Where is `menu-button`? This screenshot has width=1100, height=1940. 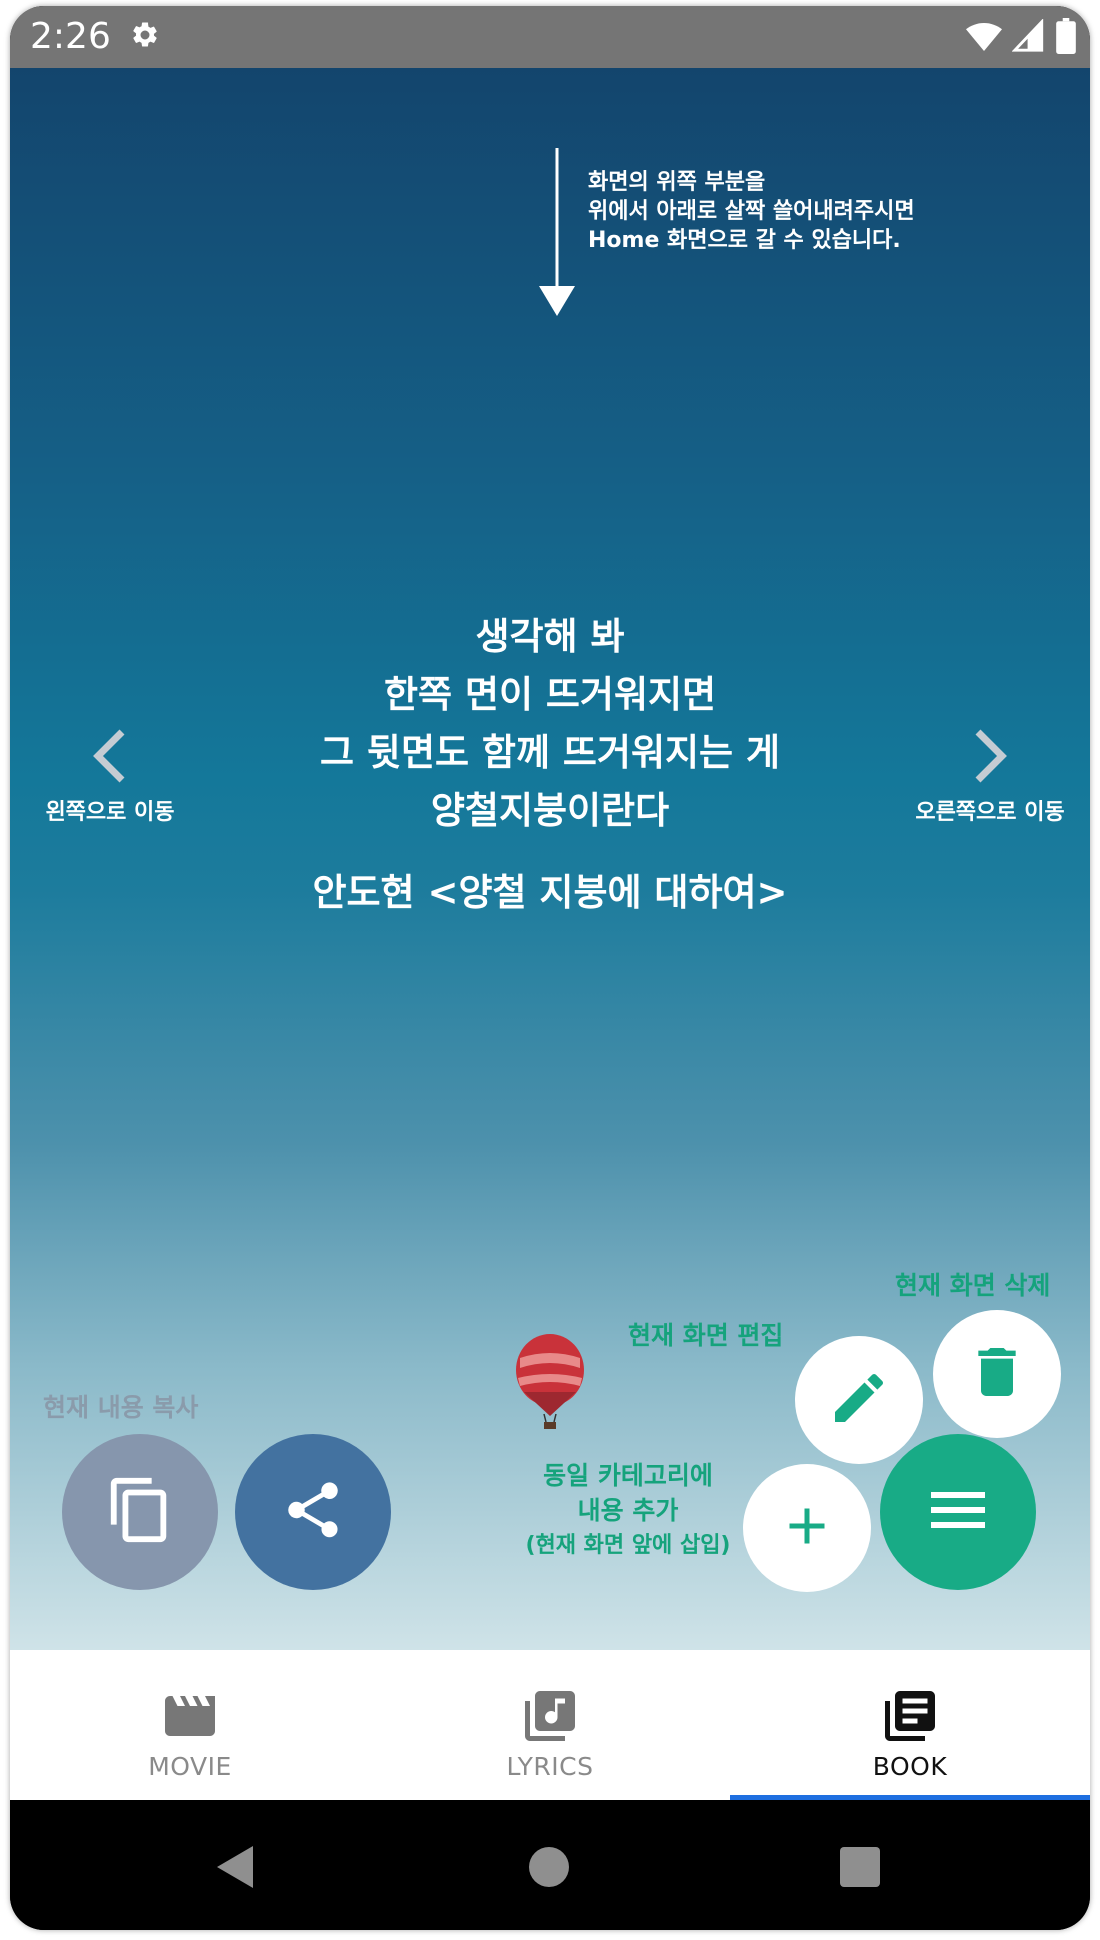
menu-button is located at coordinates (958, 1512).